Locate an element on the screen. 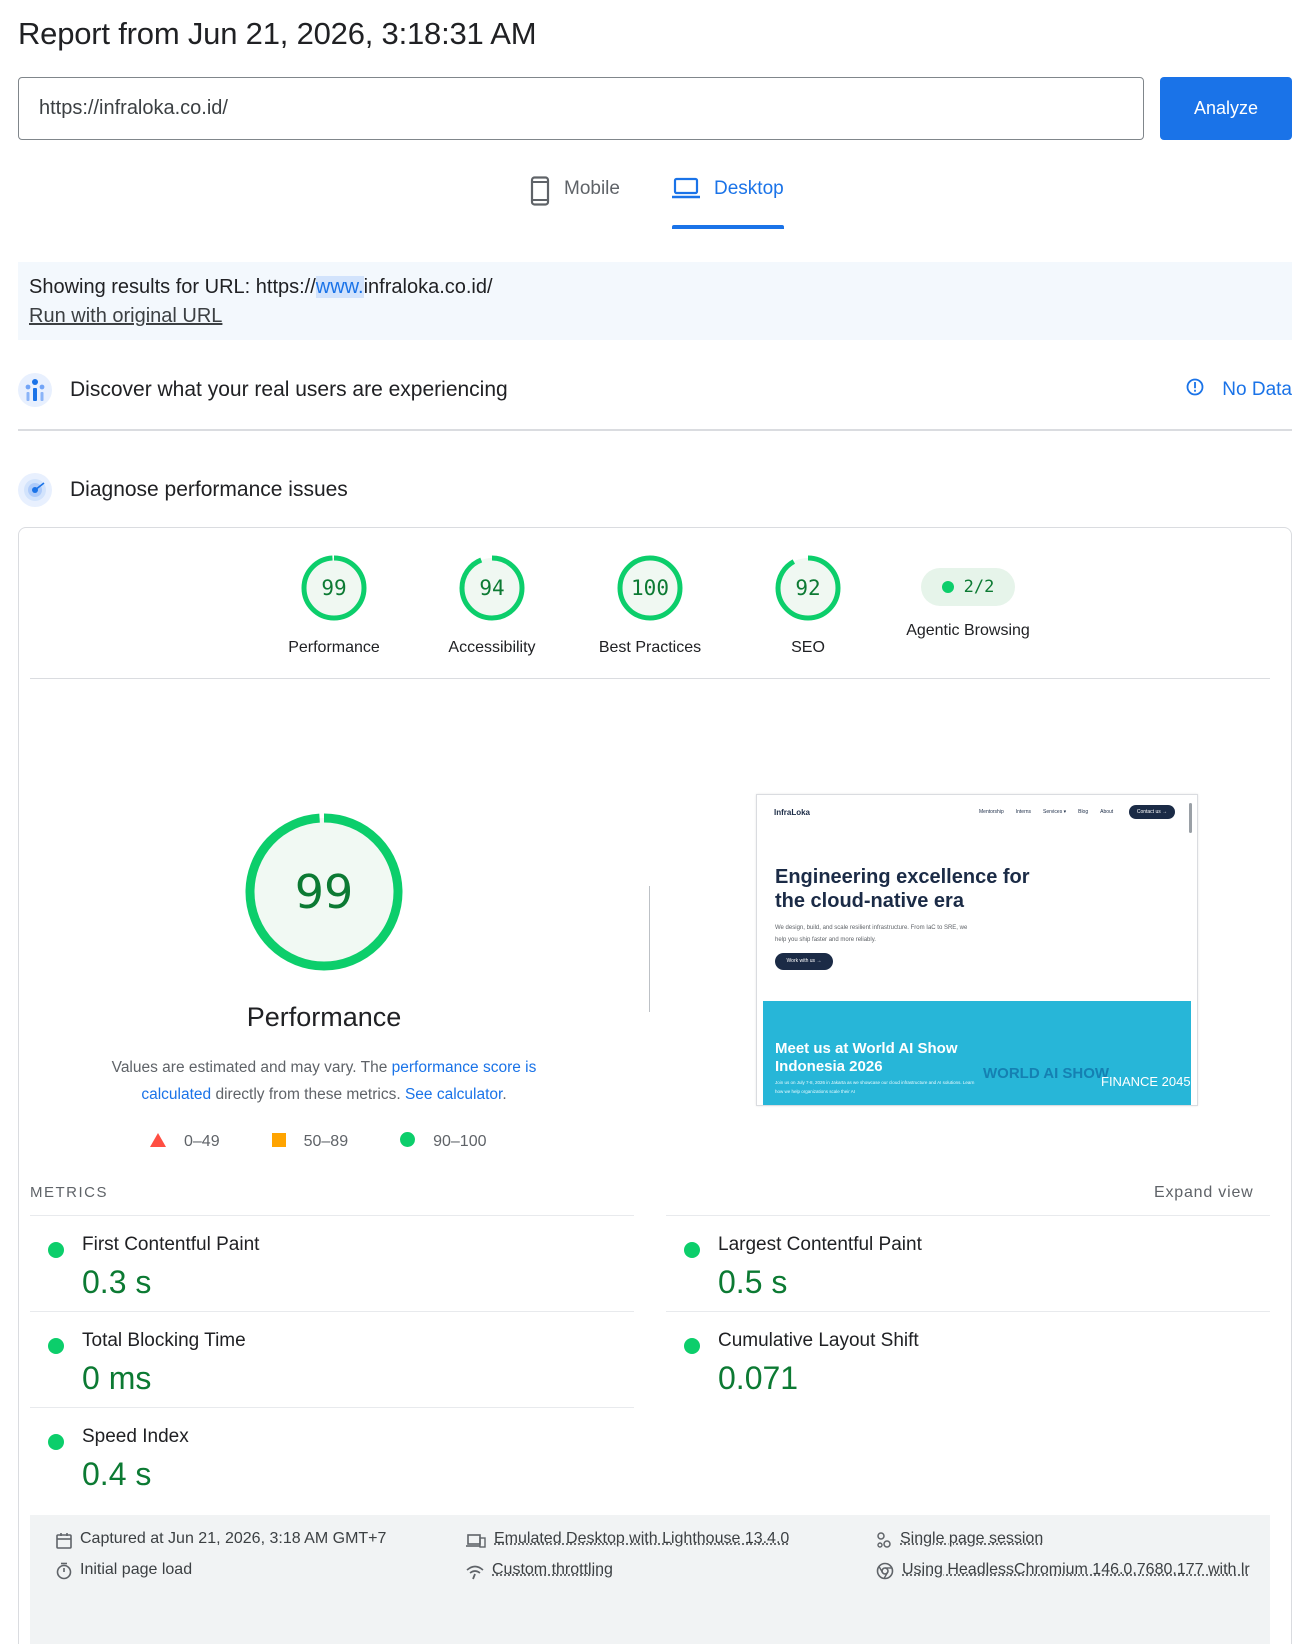  performance-title: Performance is located at coordinates (324, 1017).